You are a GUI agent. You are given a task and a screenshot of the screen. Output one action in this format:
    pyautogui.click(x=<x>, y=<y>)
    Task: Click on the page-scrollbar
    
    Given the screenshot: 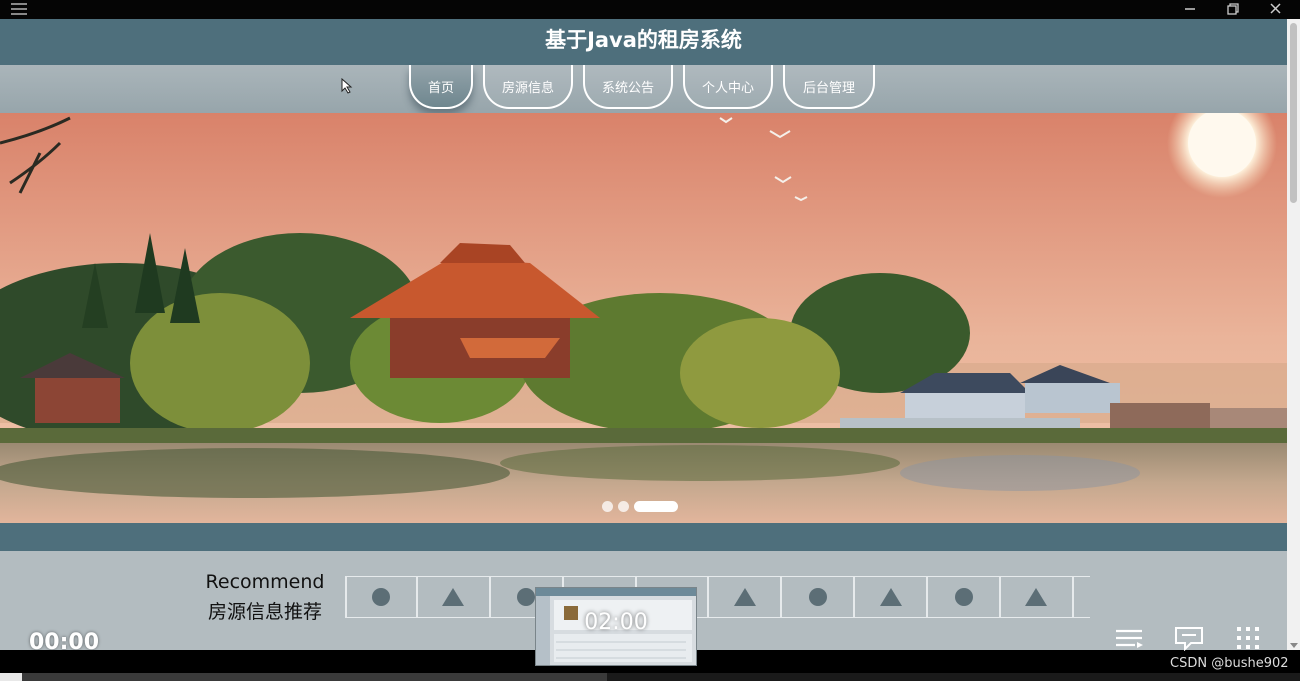 What is the action you would take?
    pyautogui.click(x=1293, y=334)
    